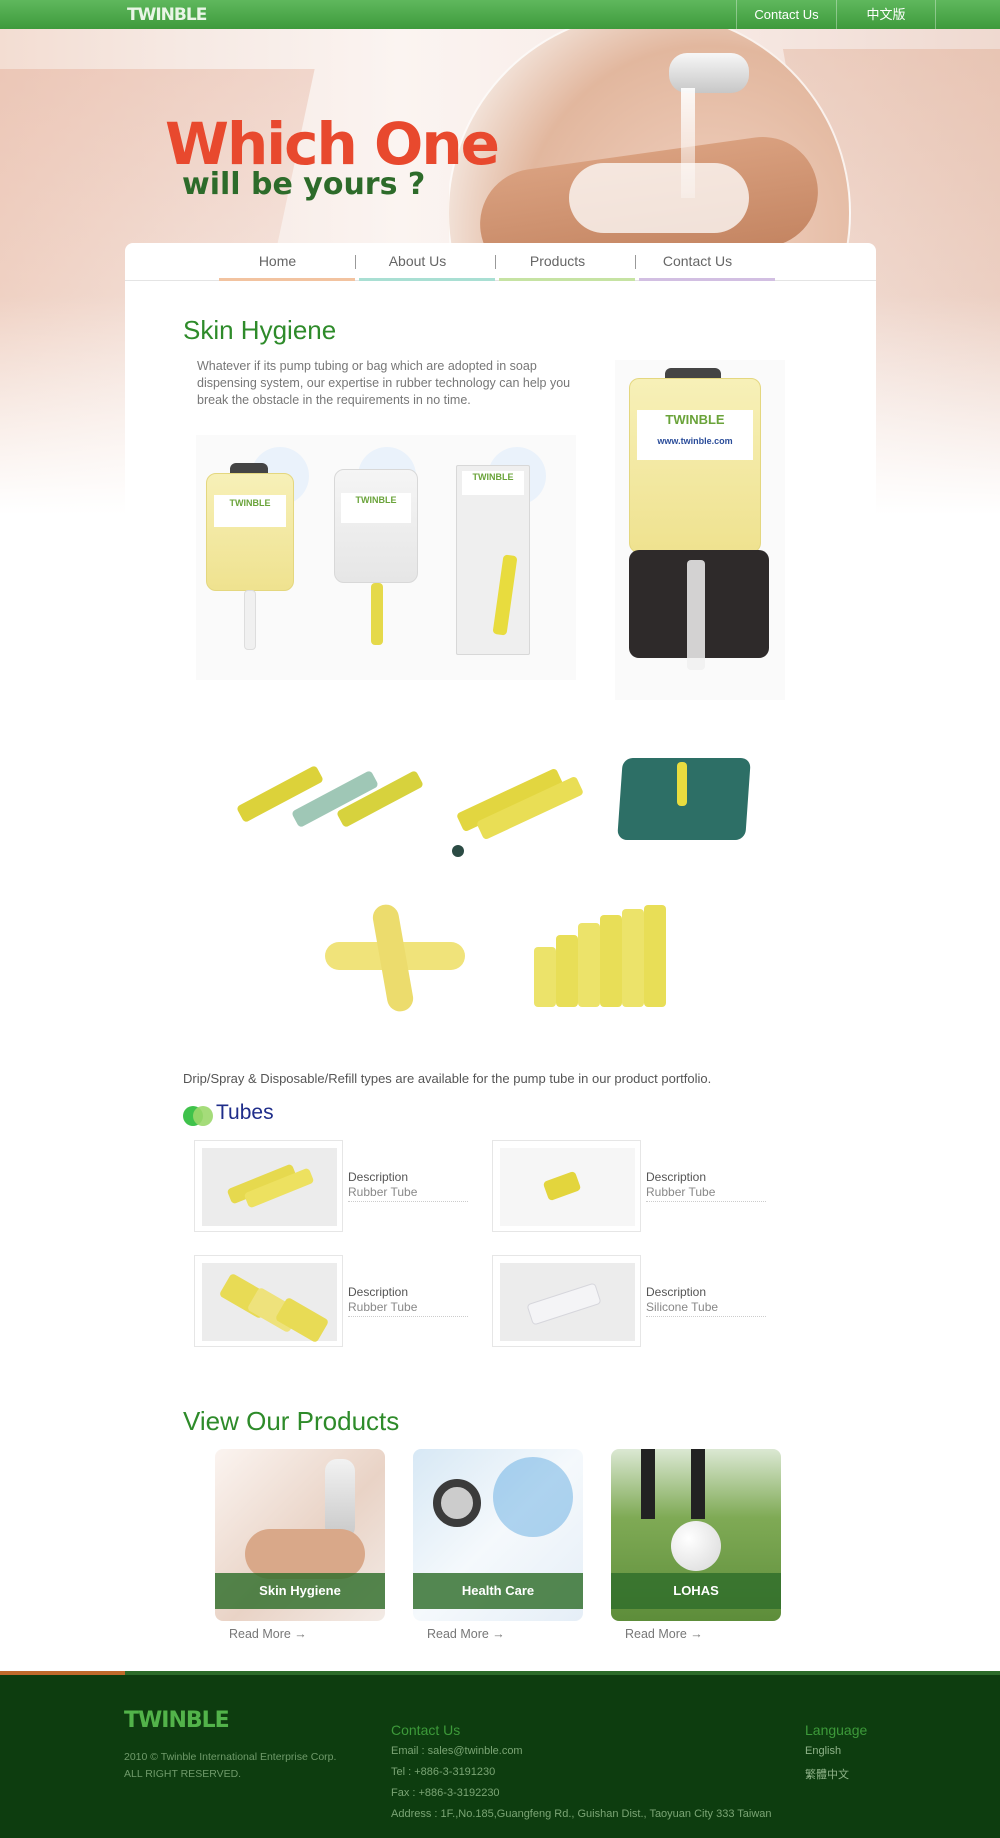 This screenshot has height=1838, width=1000. What do you see at coordinates (287, 279) in the screenshot?
I see `nav-home-underline` at bounding box center [287, 279].